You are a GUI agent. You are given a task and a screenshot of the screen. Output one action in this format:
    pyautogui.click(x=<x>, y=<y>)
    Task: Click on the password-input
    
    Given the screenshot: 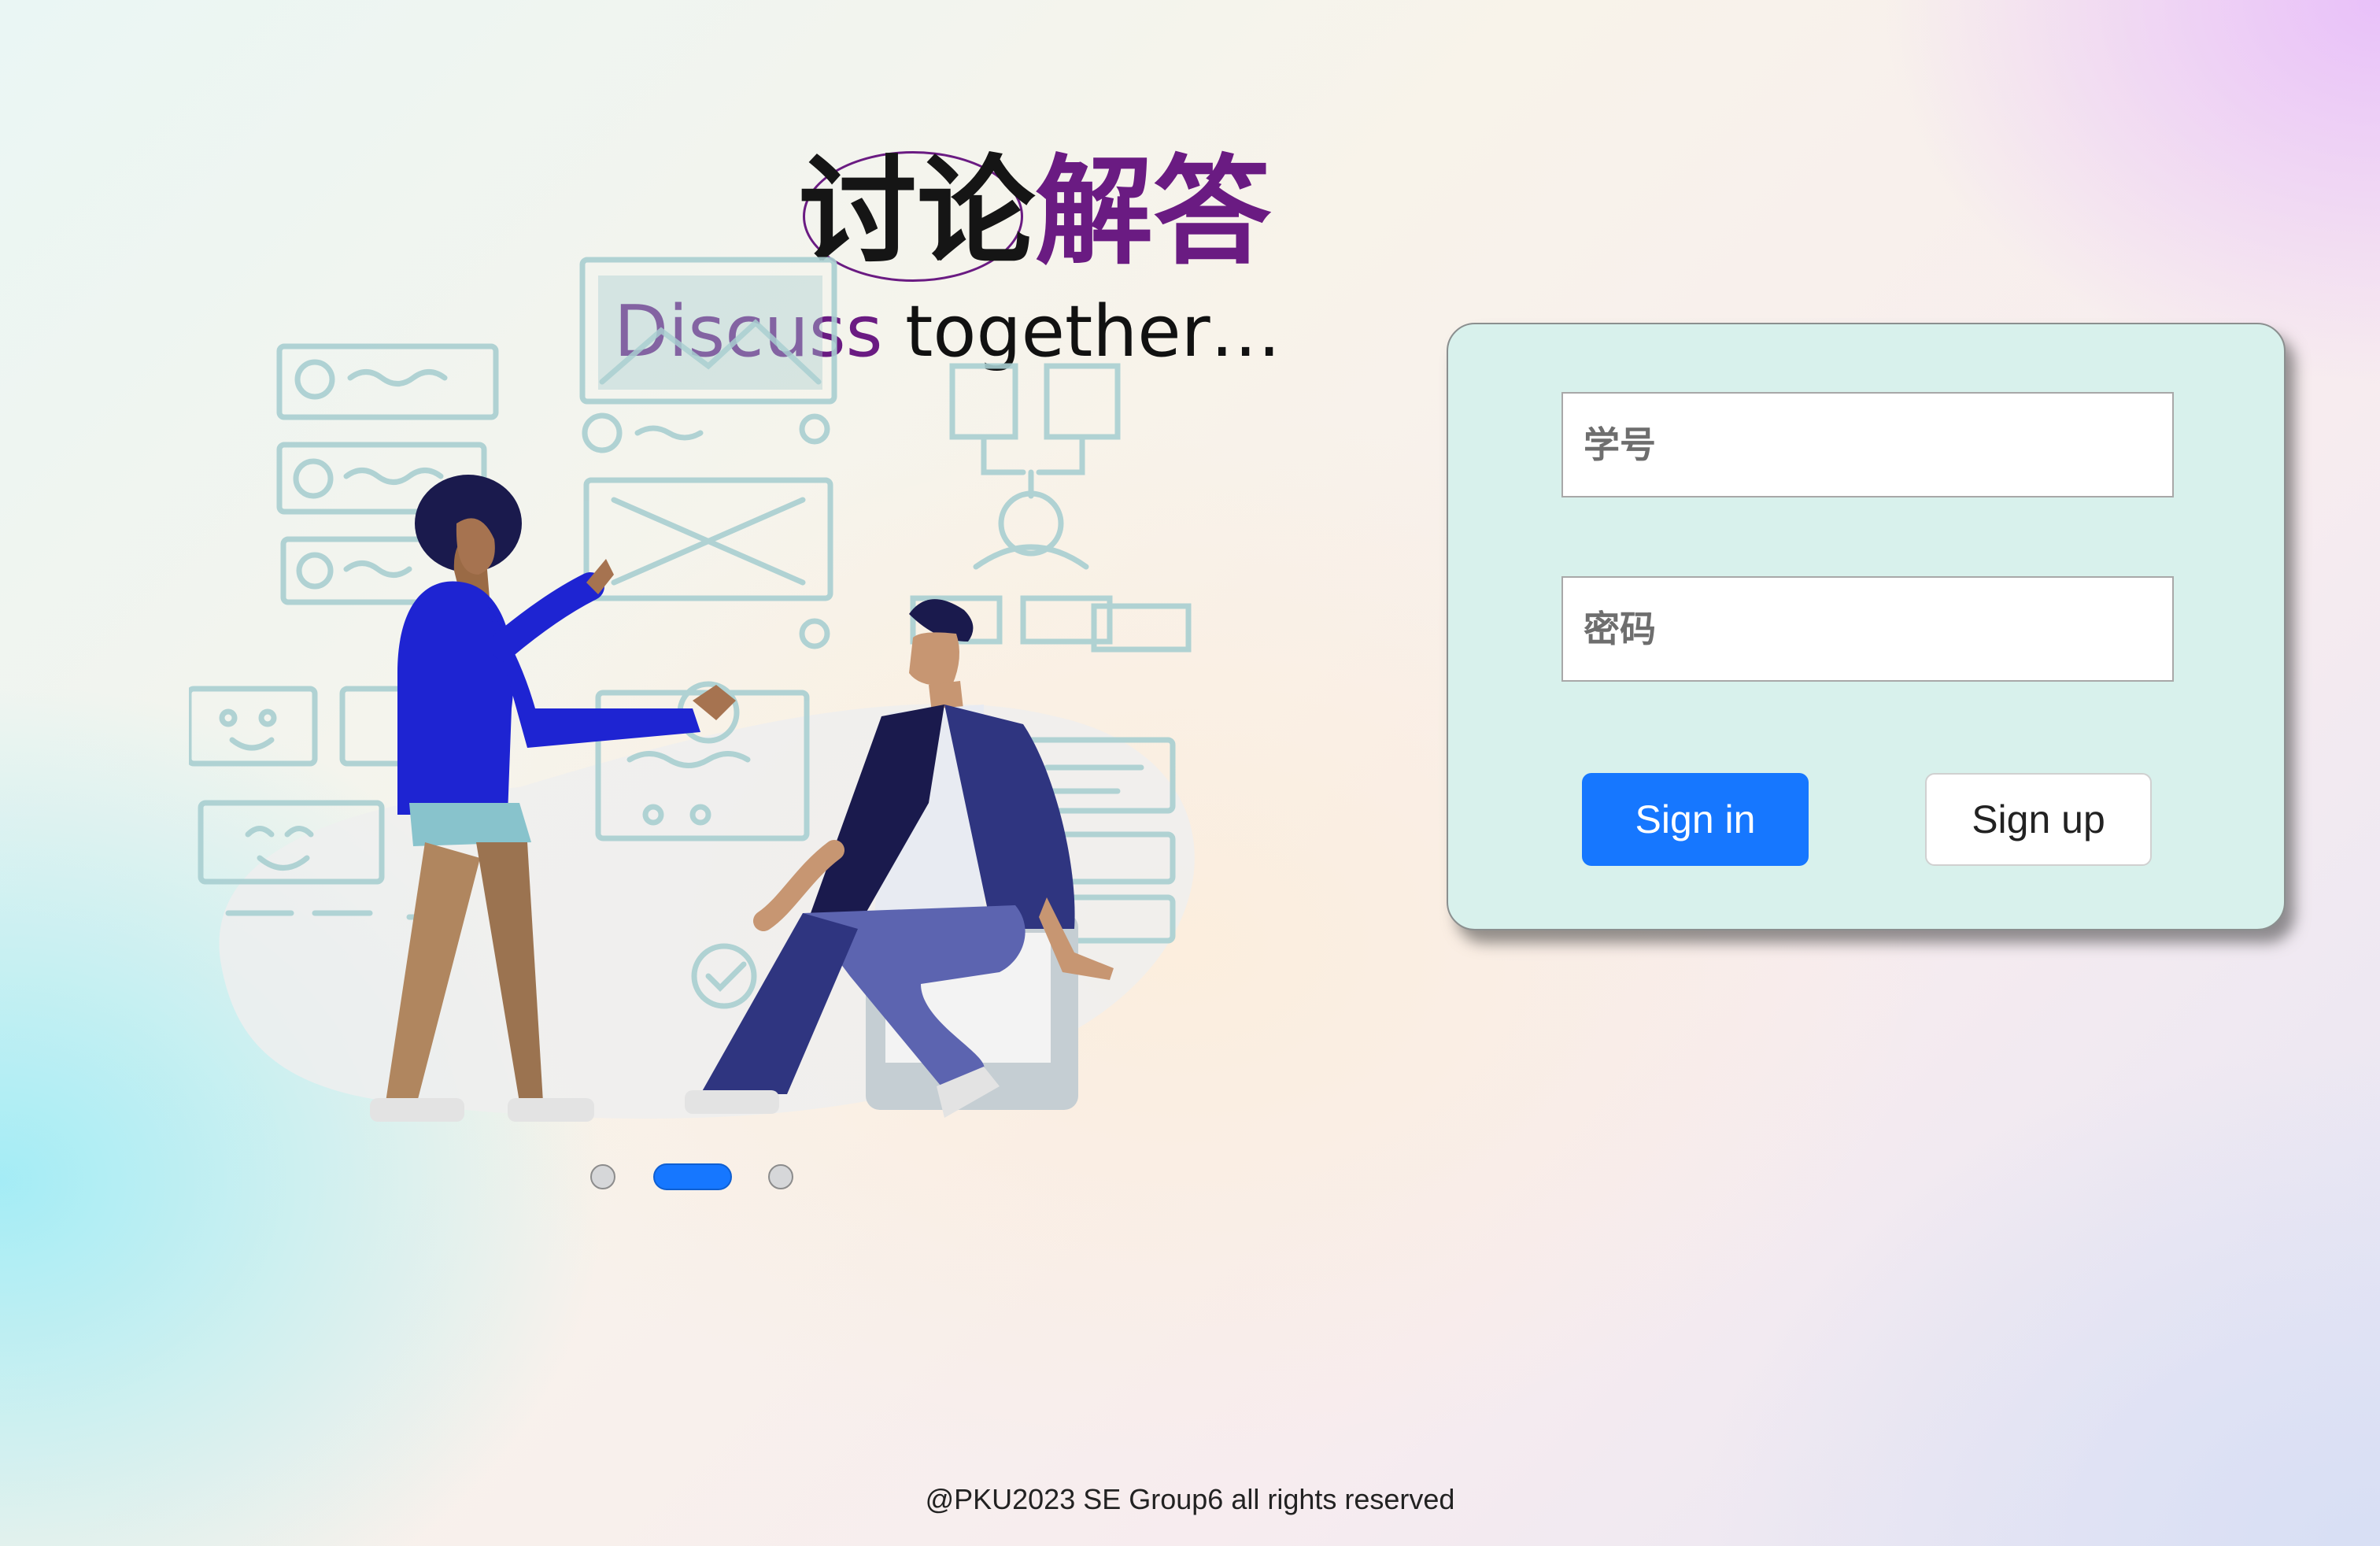 What is the action you would take?
    pyautogui.click(x=1867, y=629)
    